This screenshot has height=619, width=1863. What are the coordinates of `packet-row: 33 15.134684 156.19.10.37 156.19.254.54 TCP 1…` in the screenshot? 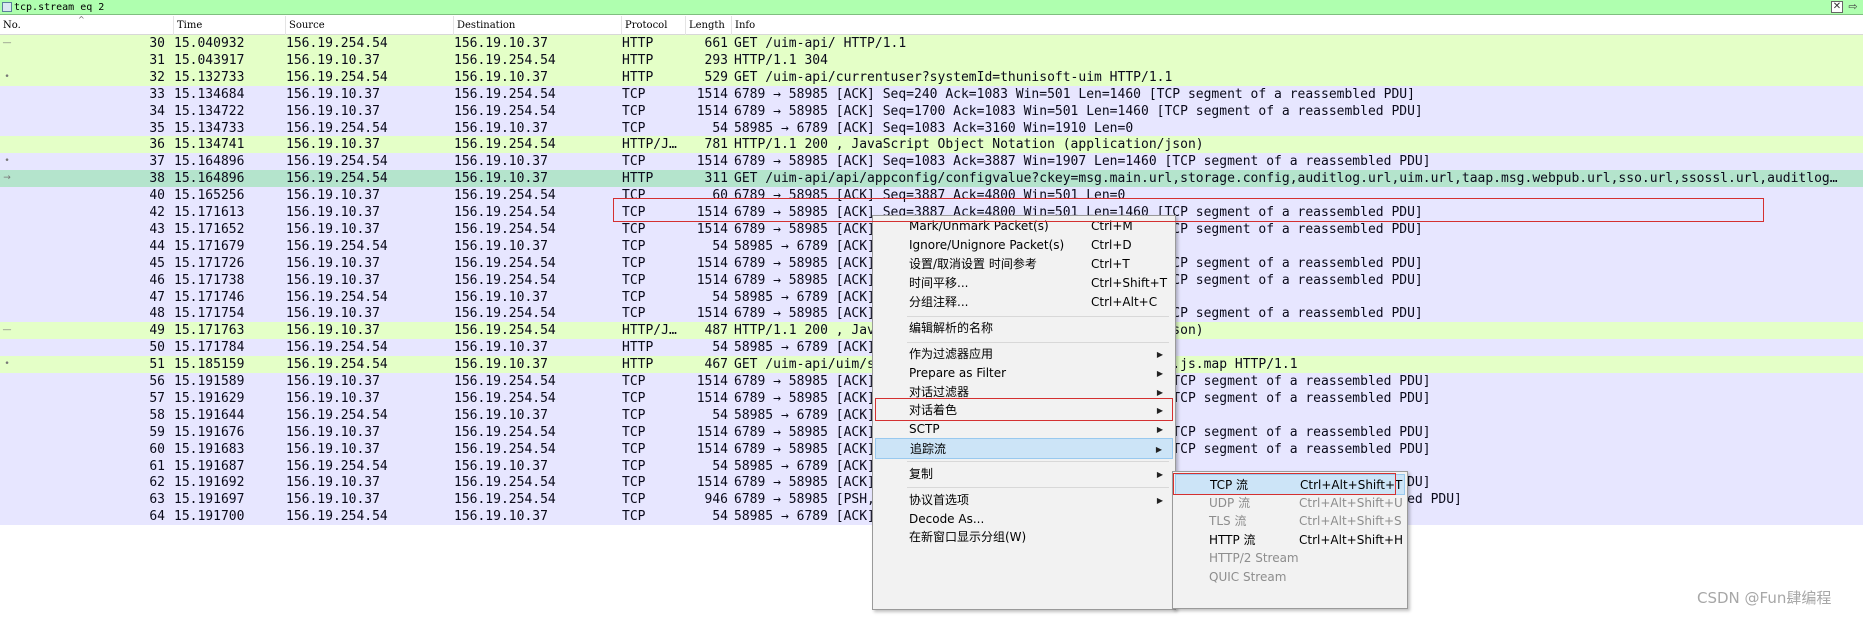 It's located at (931, 94).